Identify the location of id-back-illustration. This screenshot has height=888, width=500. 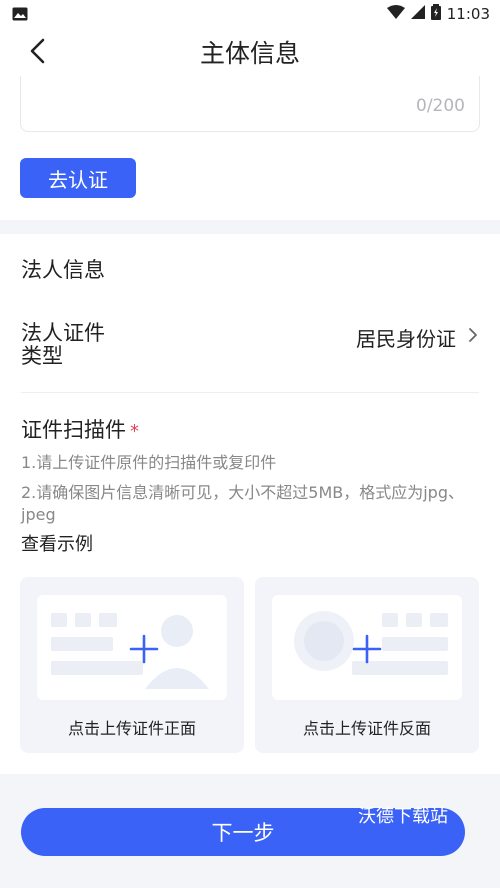
(371, 643).